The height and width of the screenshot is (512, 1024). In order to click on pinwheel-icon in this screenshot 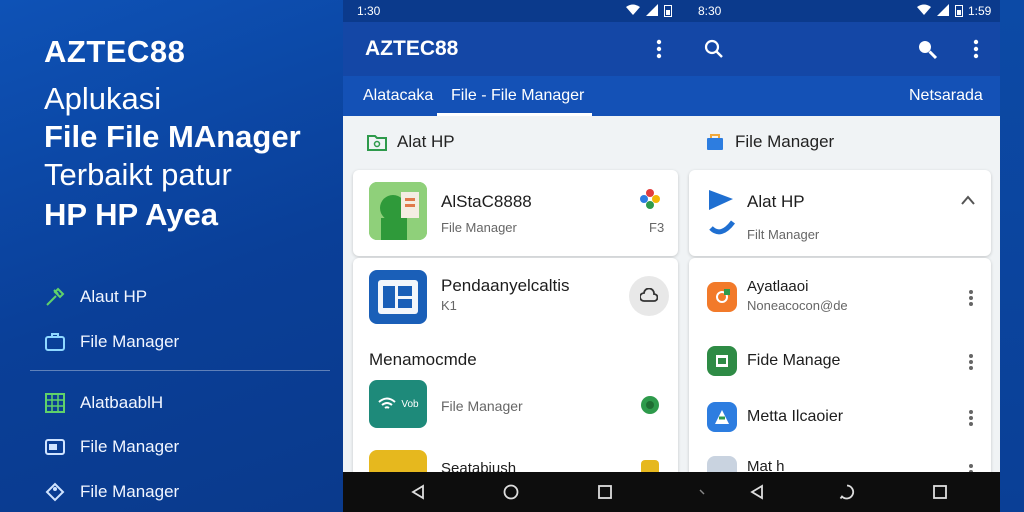, I will do `click(650, 201)`.